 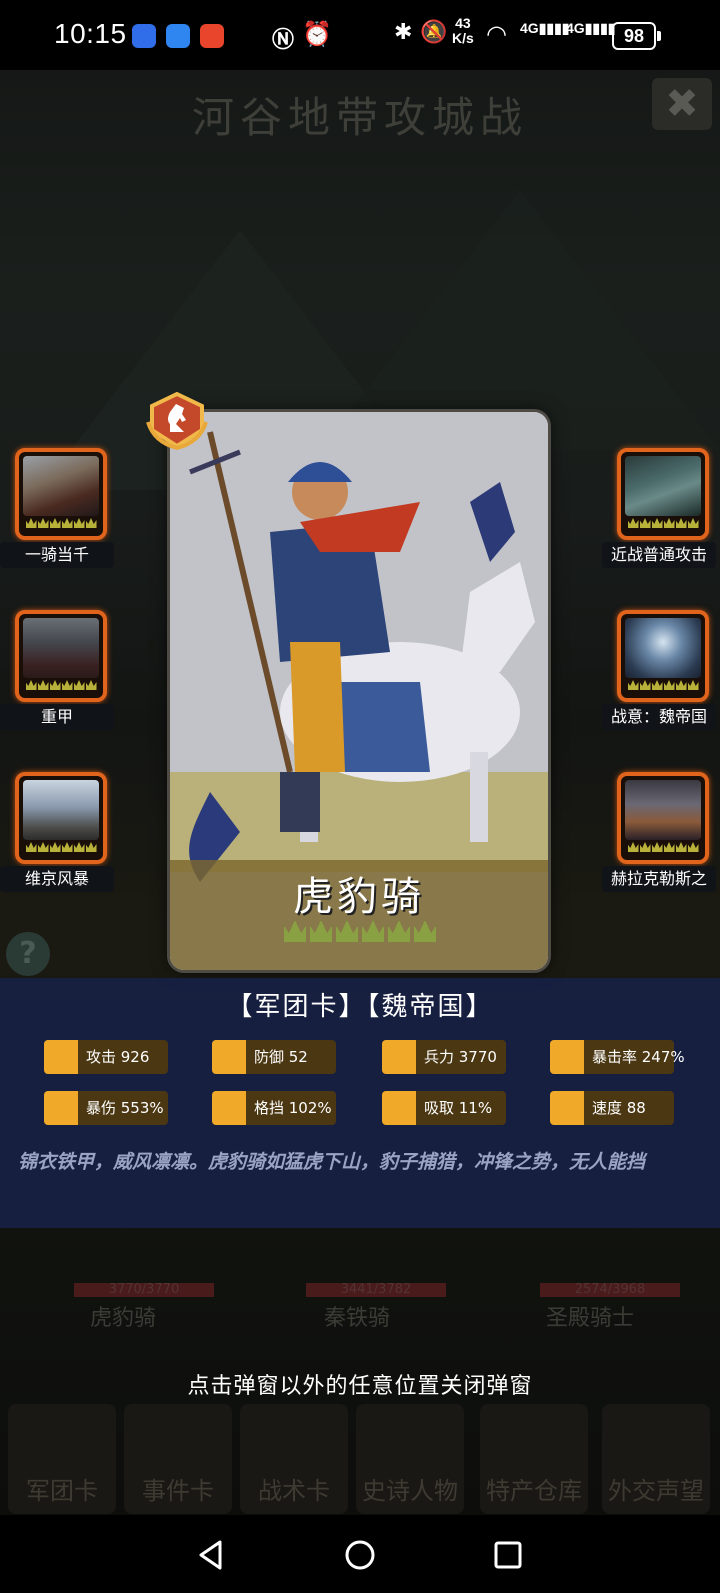 I want to click on signal-2-icon: 4G▮▮▮▮, so click(x=591, y=28).